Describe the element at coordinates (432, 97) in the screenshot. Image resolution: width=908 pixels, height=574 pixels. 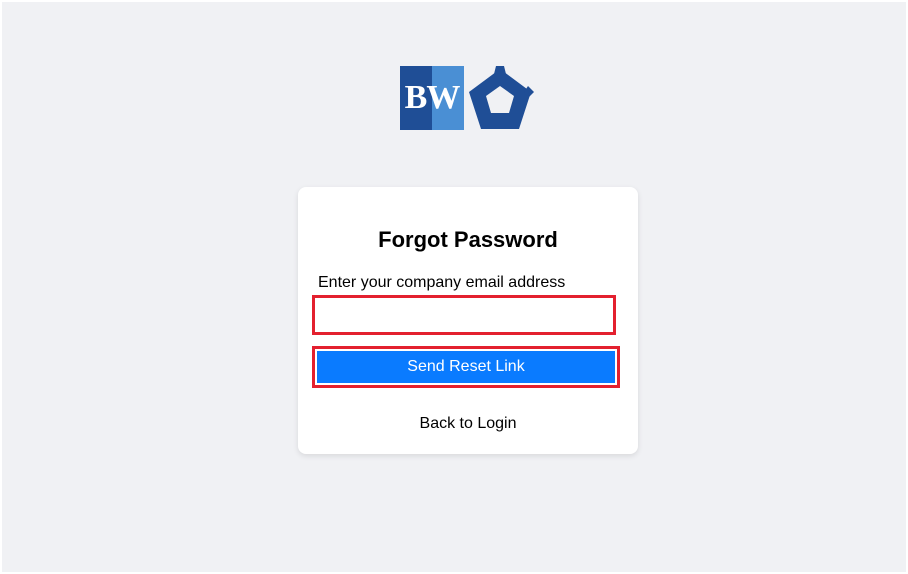
I see `logo-bw-text: BW` at that location.